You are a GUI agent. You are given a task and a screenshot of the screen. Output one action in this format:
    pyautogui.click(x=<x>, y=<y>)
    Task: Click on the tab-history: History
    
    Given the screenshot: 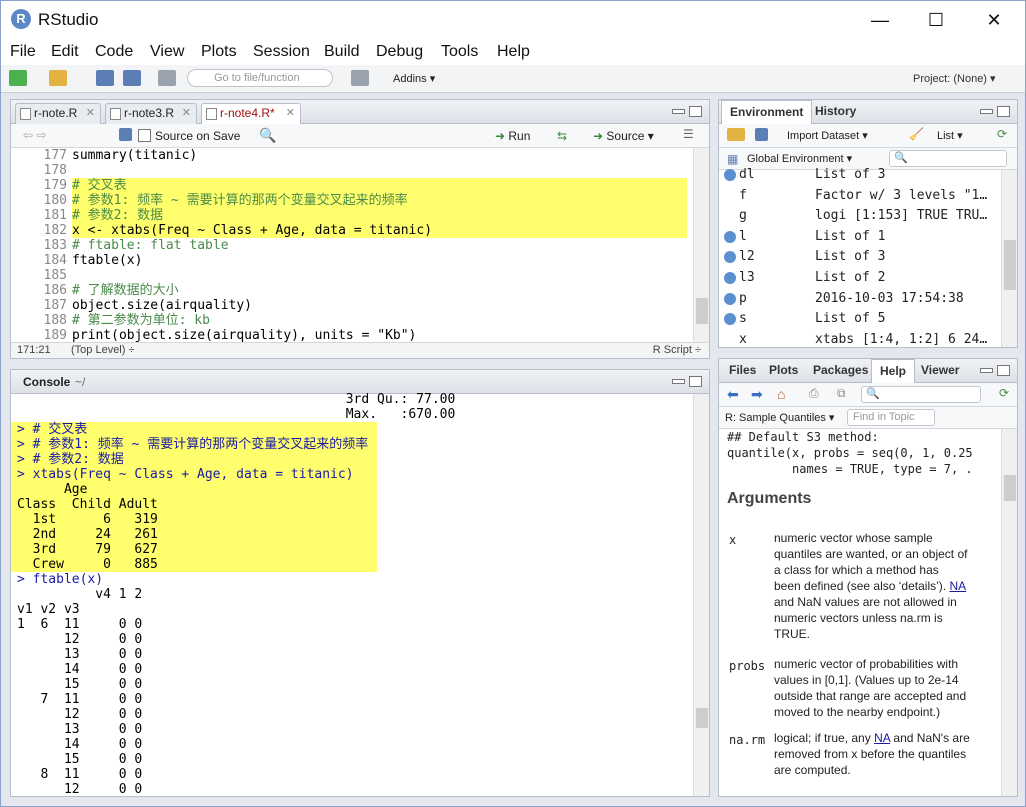 What is the action you would take?
    pyautogui.click(x=835, y=112)
    